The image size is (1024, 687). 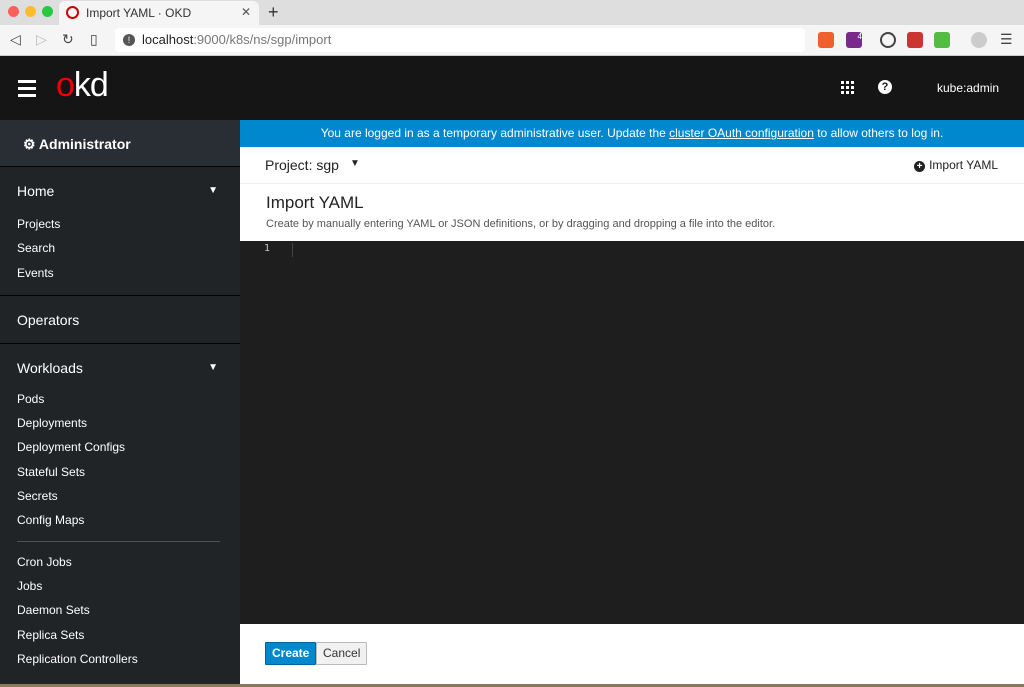 What do you see at coordinates (120, 423) in the screenshot?
I see `nav-item-deployments: Deployments` at bounding box center [120, 423].